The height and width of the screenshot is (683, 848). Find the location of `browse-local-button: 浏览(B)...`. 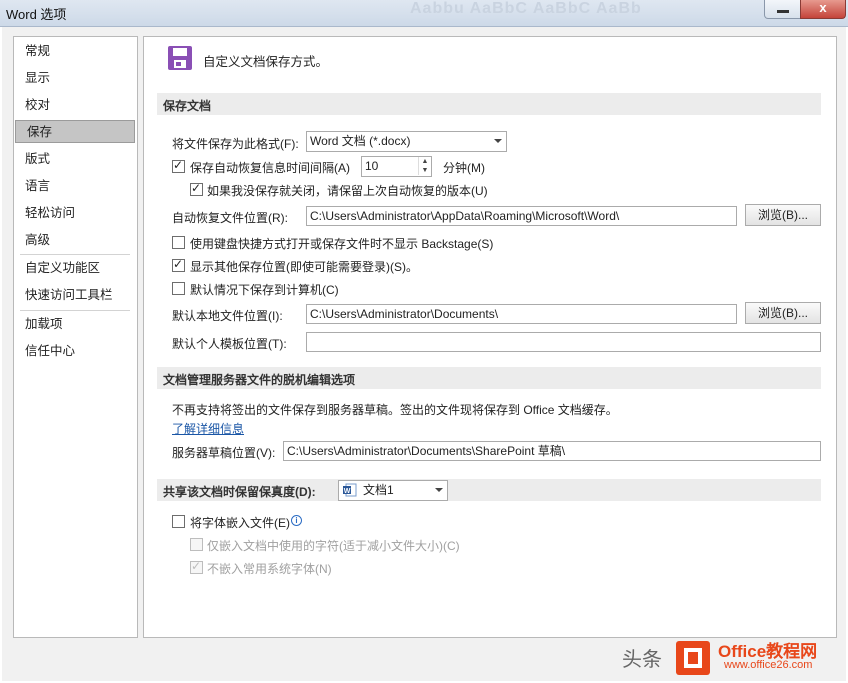

browse-local-button: 浏览(B)... is located at coordinates (783, 313).